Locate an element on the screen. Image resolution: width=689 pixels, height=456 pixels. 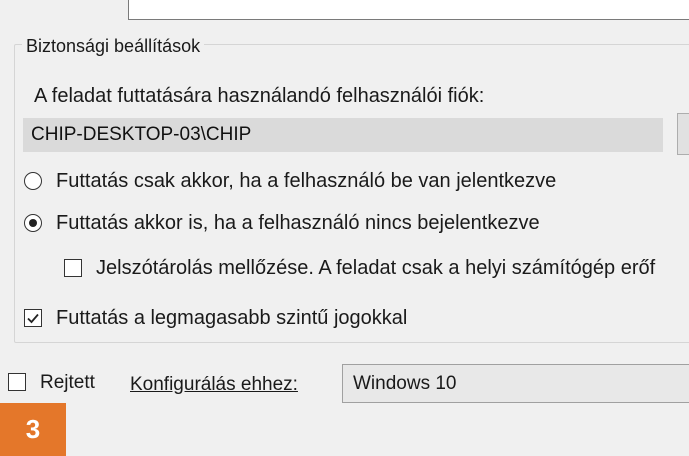
run-highest-privileges-checkbox is located at coordinates (33, 318).